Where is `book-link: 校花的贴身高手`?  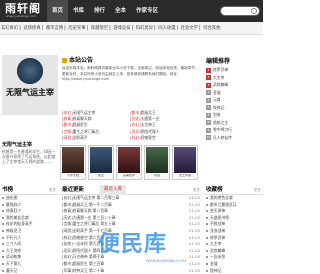
book-link: 校花的贴身高手 is located at coordinates (19, 223).